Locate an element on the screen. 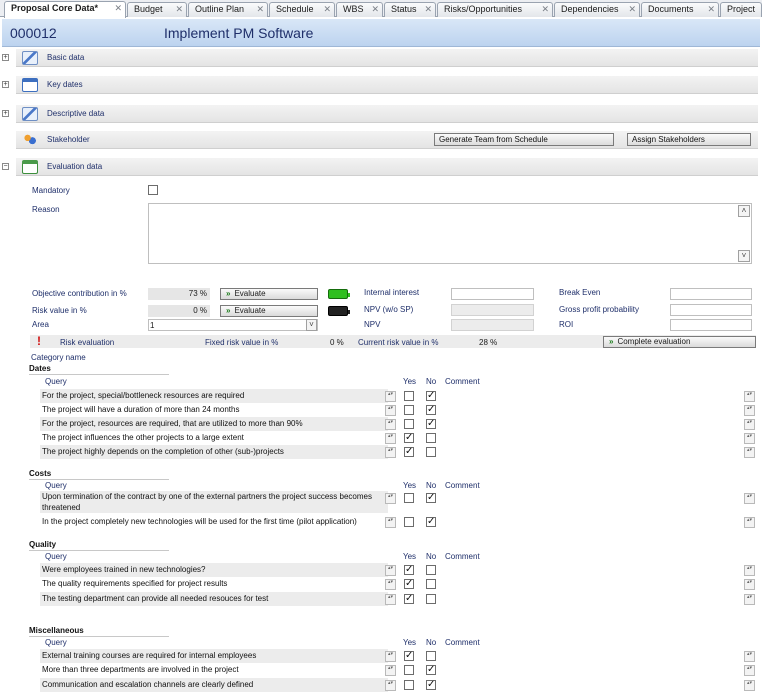 The width and height of the screenshot is (762, 696). section-basic-data: + Basic data is located at coordinates (380, 58).